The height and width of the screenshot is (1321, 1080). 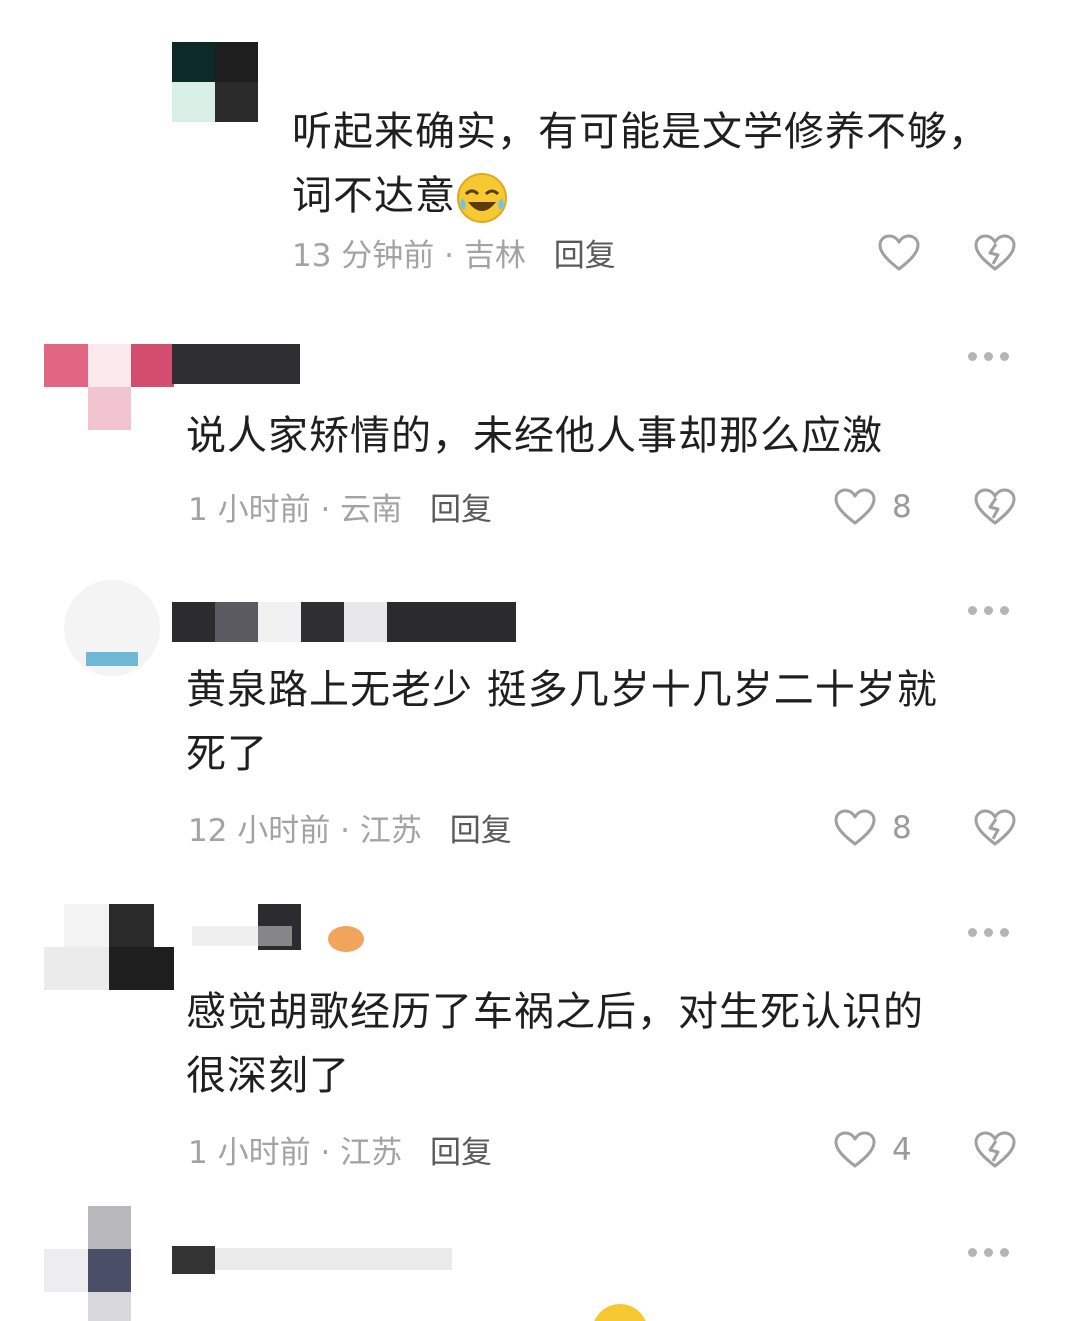 What do you see at coordinates (562, 722) in the screenshot?
I see `comment-text: 黄泉路上无老少 挺多几岁十几岁二十岁就 死了` at bounding box center [562, 722].